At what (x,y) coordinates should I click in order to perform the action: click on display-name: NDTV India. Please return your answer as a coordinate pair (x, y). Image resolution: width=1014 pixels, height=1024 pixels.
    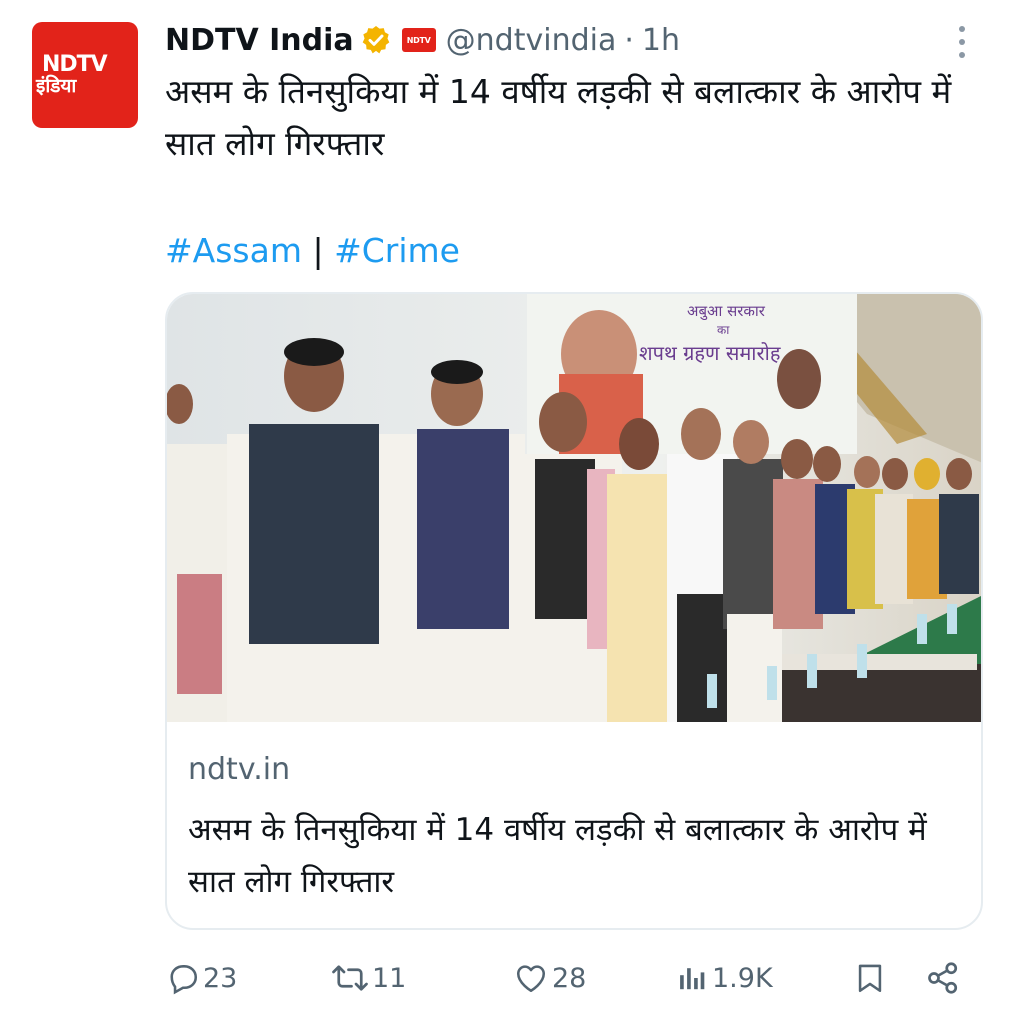
    Looking at the image, I should click on (259, 40).